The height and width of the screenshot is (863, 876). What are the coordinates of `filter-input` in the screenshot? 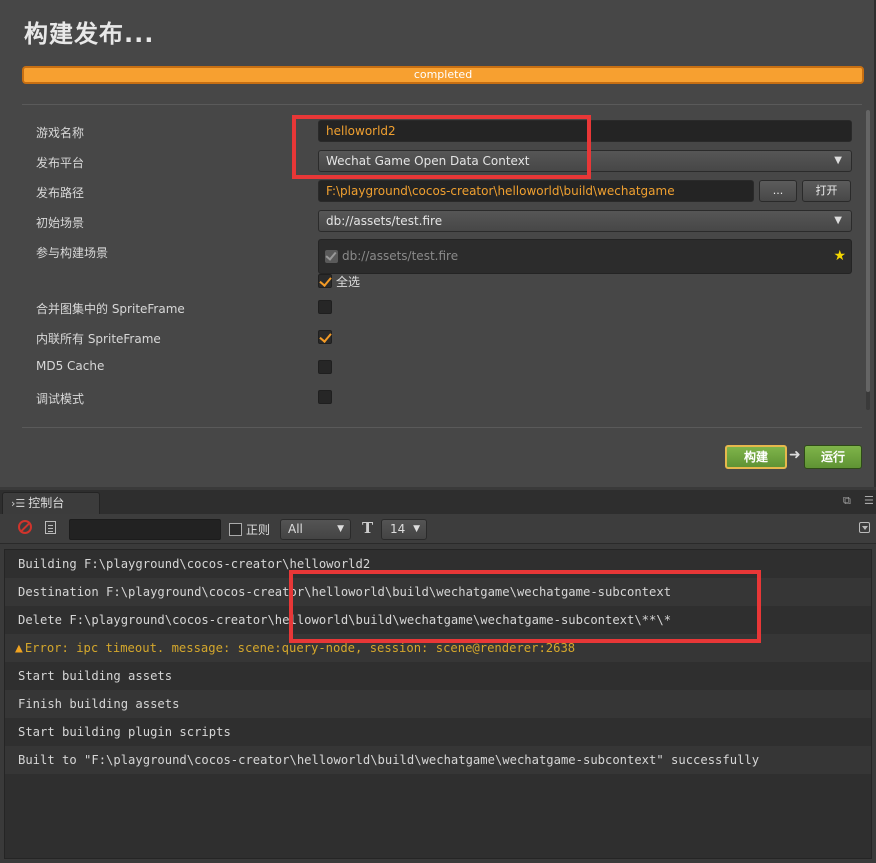 It's located at (145, 529).